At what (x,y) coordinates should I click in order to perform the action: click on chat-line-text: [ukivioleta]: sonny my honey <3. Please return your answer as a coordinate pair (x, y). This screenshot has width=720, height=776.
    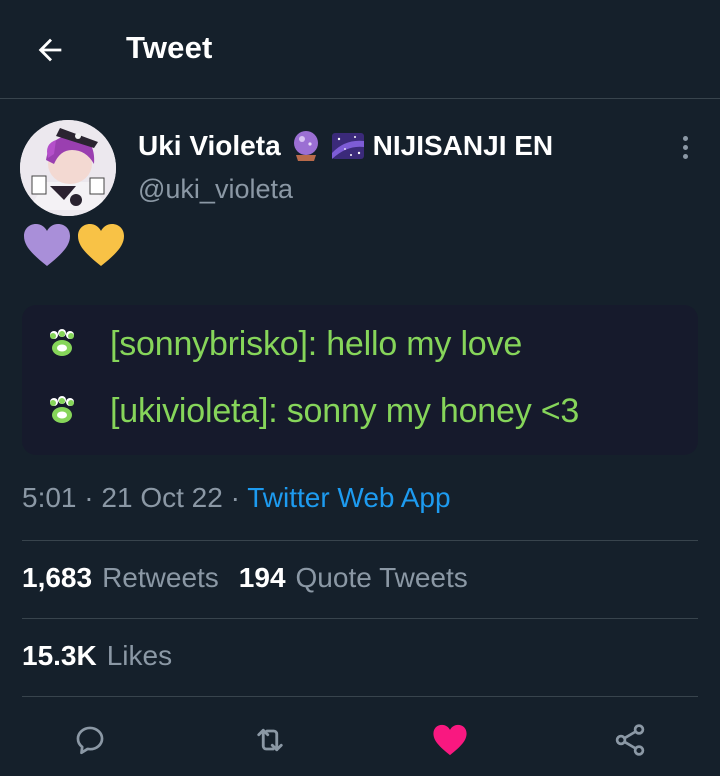
    Looking at the image, I should click on (345, 410).